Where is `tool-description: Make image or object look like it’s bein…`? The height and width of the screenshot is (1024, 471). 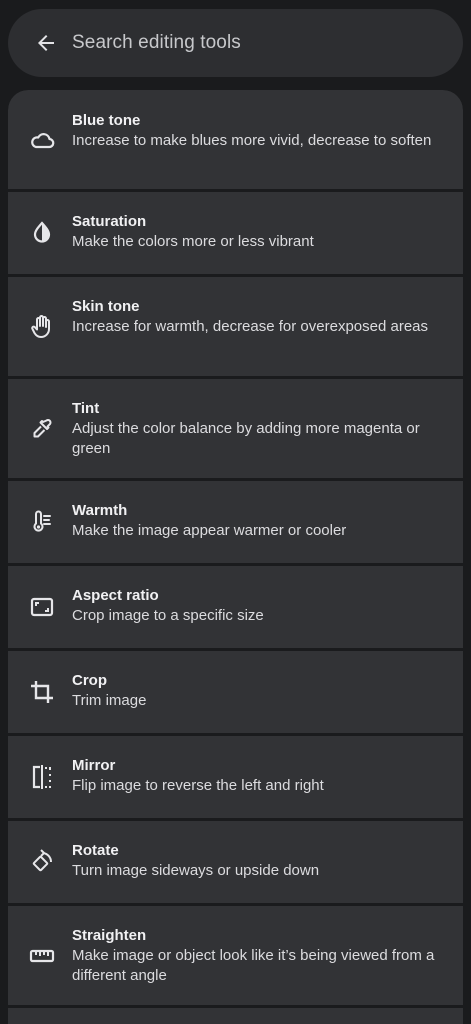
tool-description: Make image or object look like it’s bein… is located at coordinates (253, 965).